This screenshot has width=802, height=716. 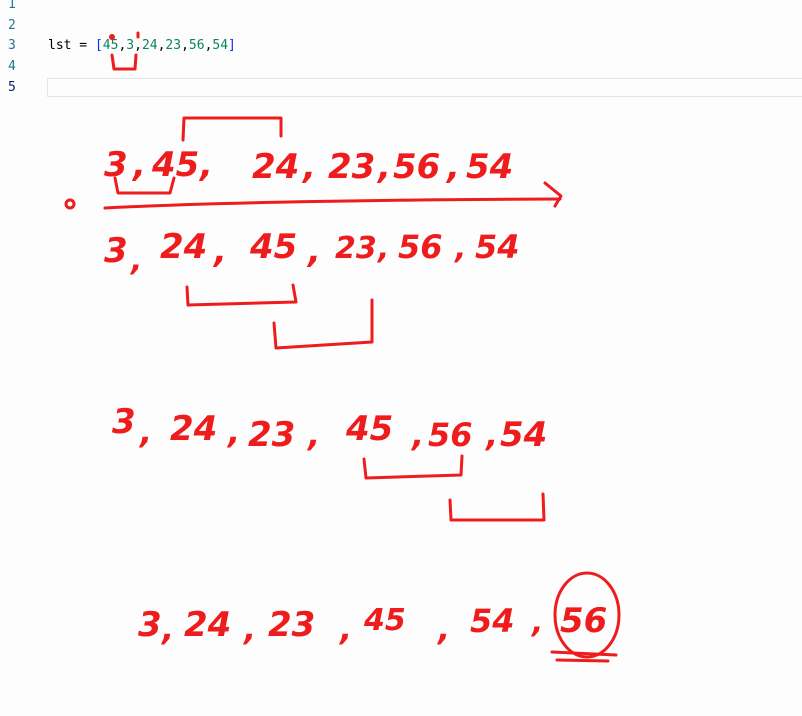 What do you see at coordinates (12, 45) in the screenshot?
I see `line-number: 3` at bounding box center [12, 45].